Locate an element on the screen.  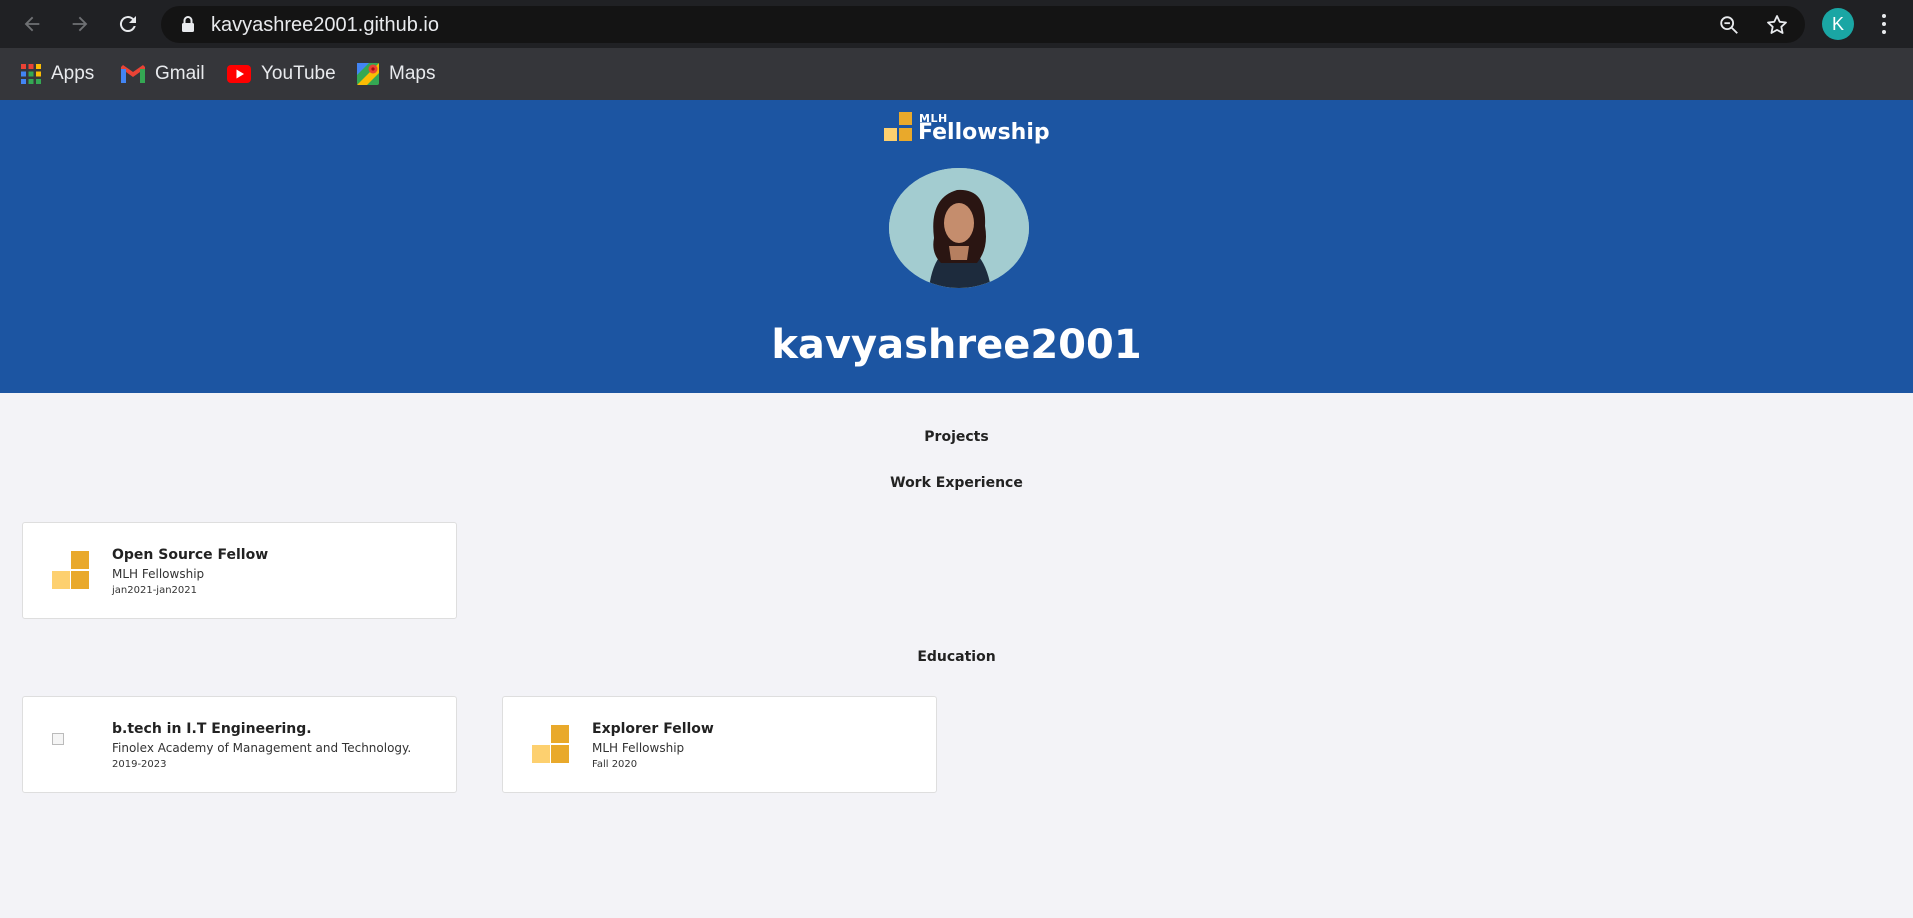
lock-icon is located at coordinates (188, 24).